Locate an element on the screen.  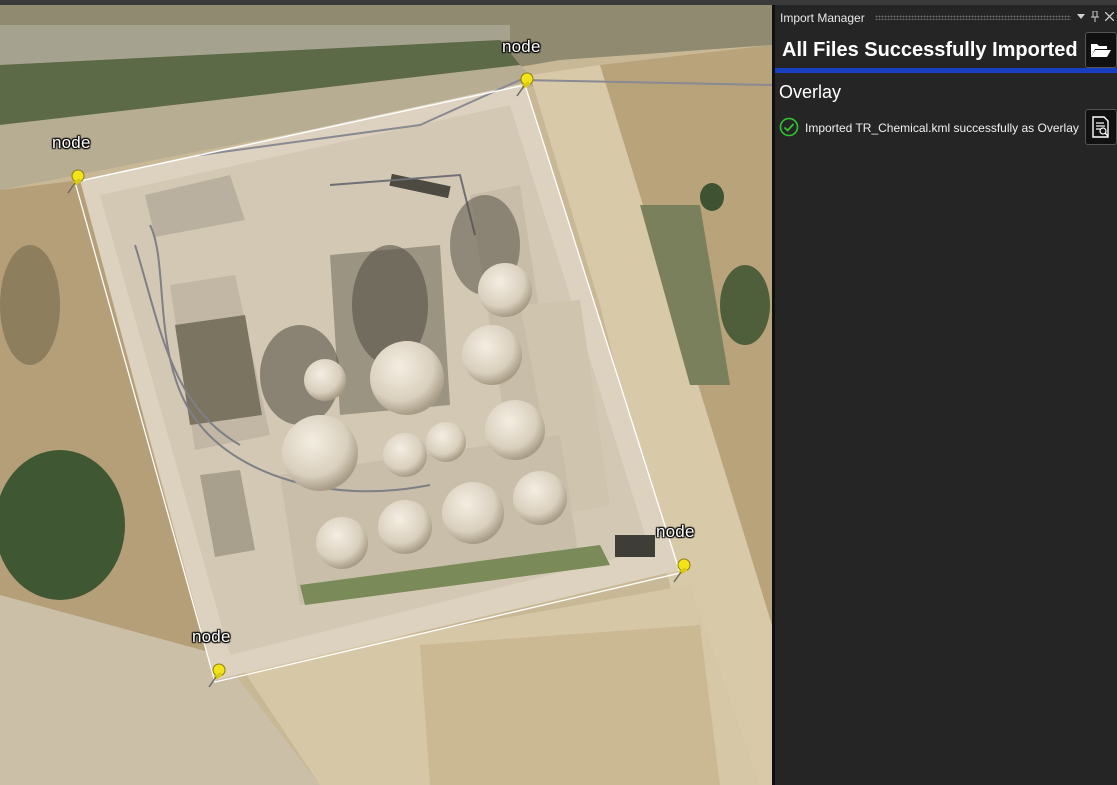
panel-title: Import Manager is located at coordinates (822, 18).